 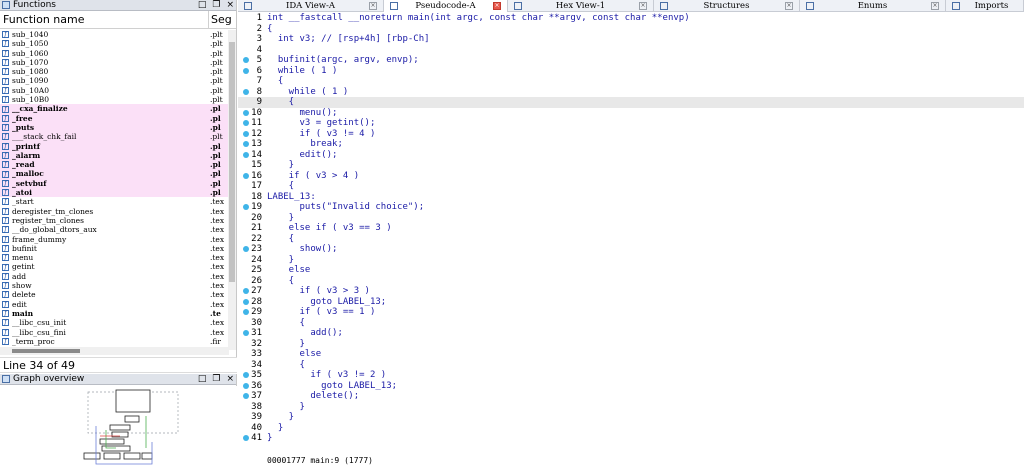 What do you see at coordinates (631, 81) in the screenshot?
I see `code-line: 7 {` at bounding box center [631, 81].